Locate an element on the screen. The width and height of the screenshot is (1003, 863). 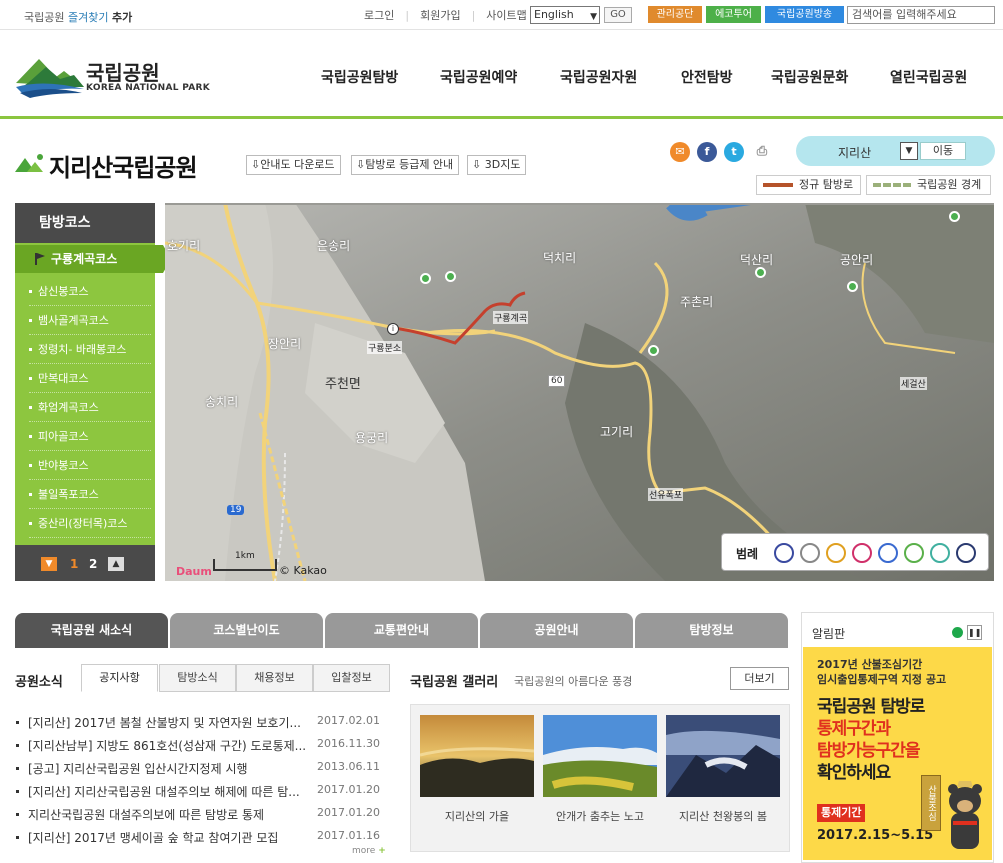
gallery-caption: 지리산의 가을 is located at coordinates (477, 816).